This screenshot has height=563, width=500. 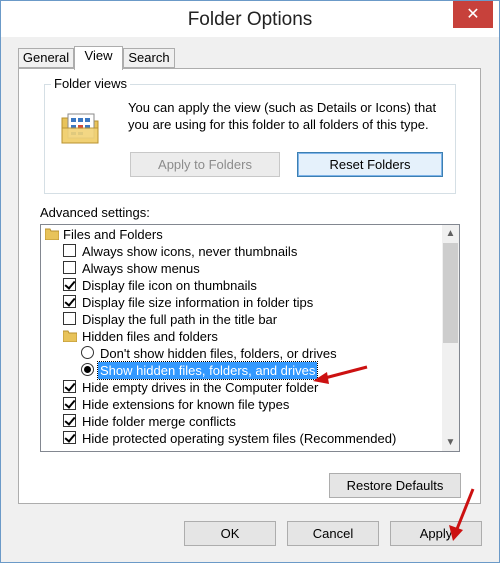 I want to click on chevron-down-icon: ▼, so click(x=450, y=442).